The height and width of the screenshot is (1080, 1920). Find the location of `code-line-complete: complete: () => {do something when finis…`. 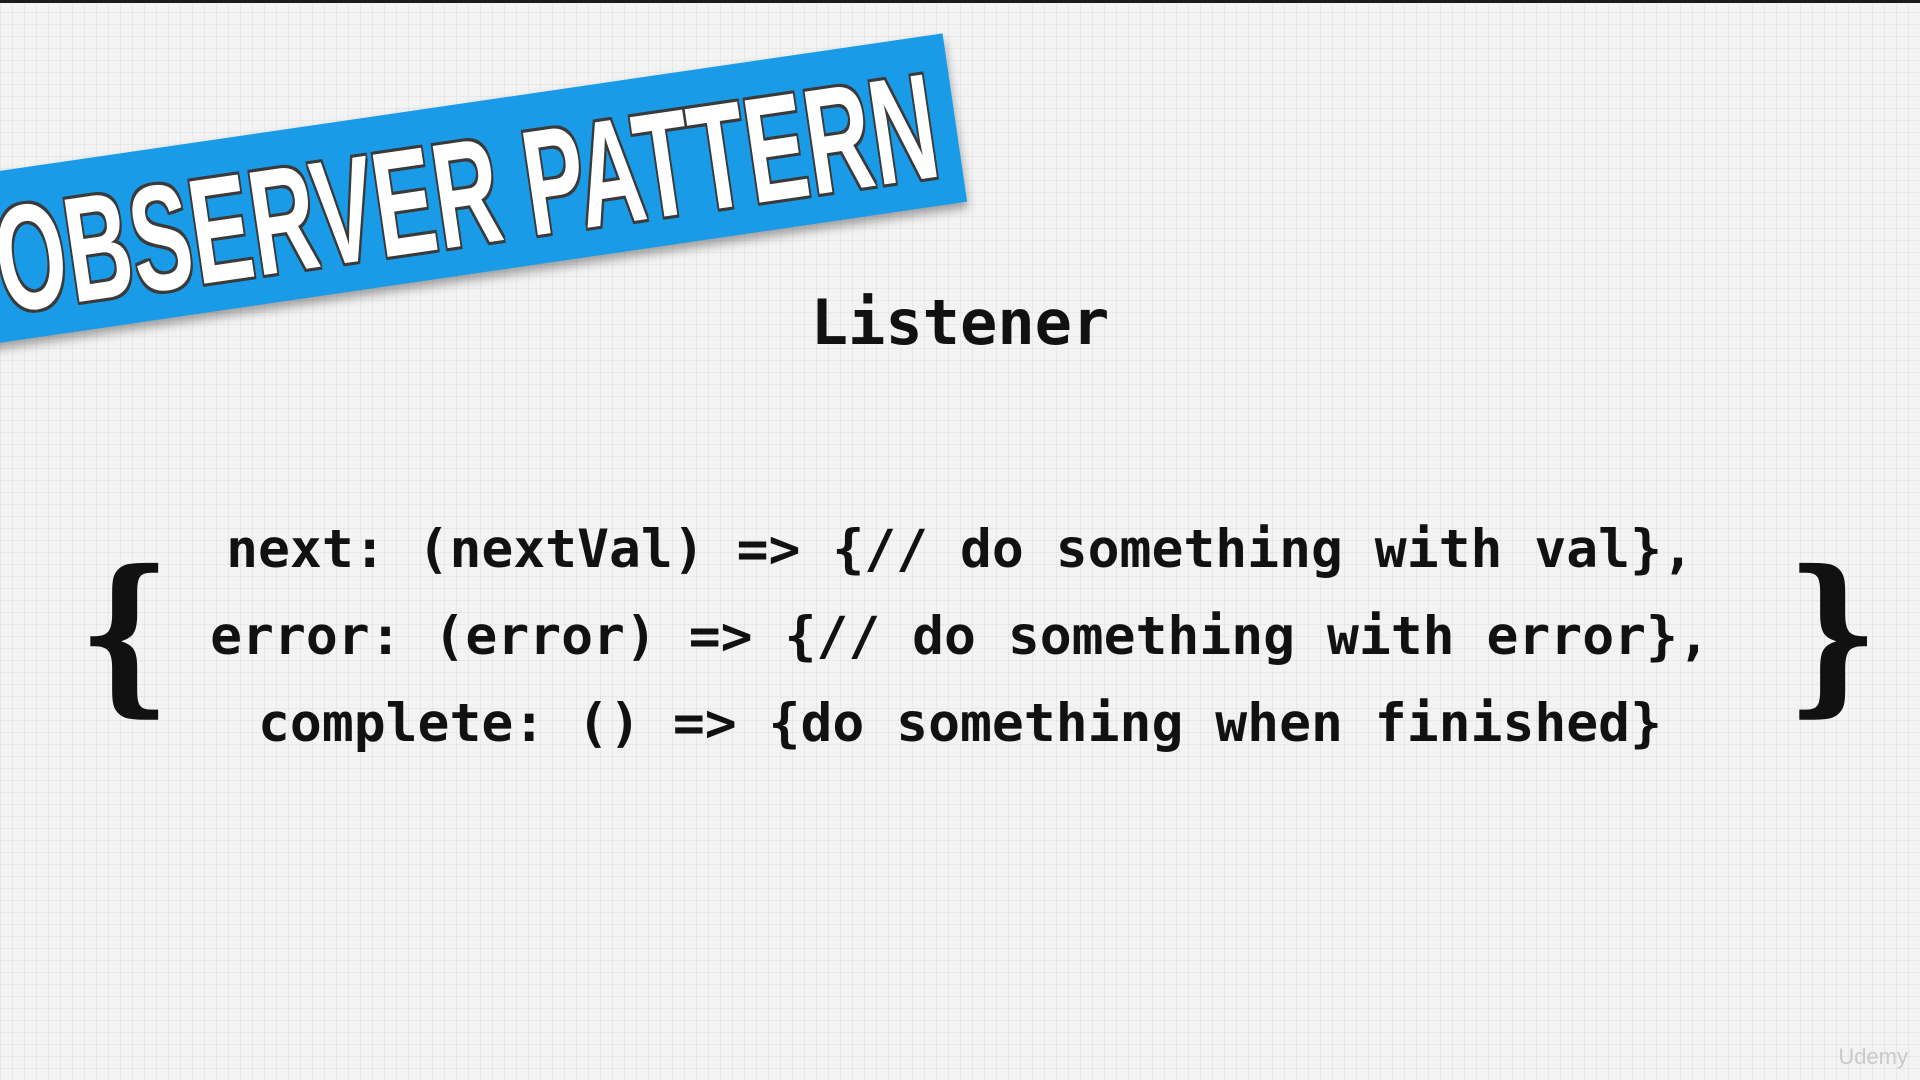

code-line-complete: complete: () => {do something when finis… is located at coordinates (960, 723).